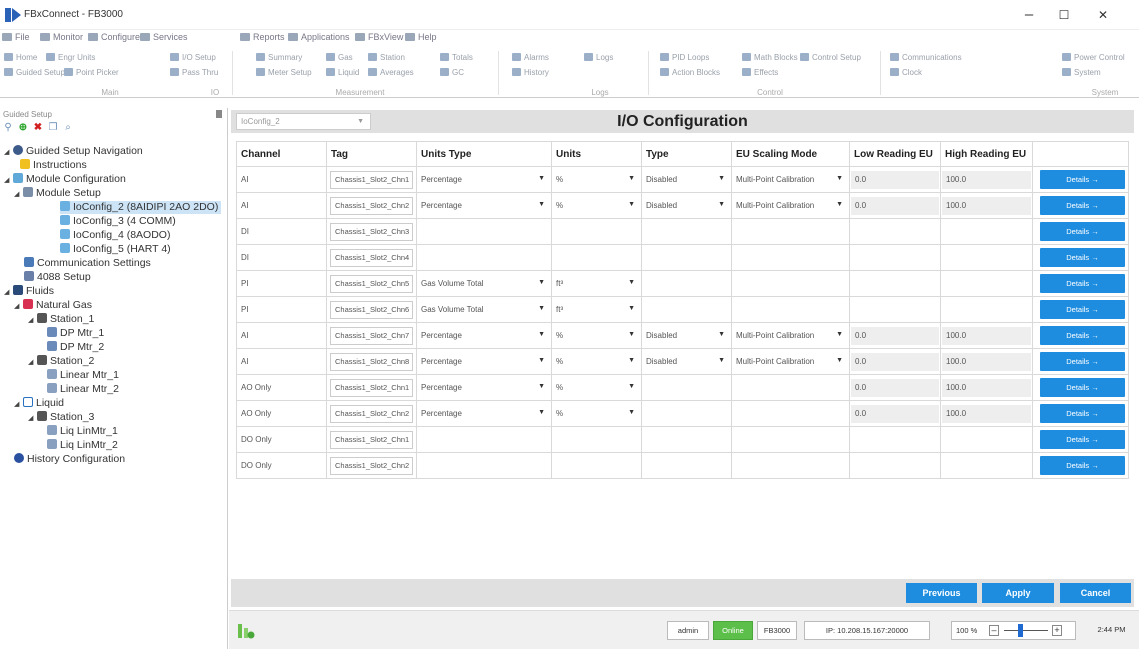 The height and width of the screenshot is (649, 1139). I want to click on previous-button: Previous, so click(941, 593).